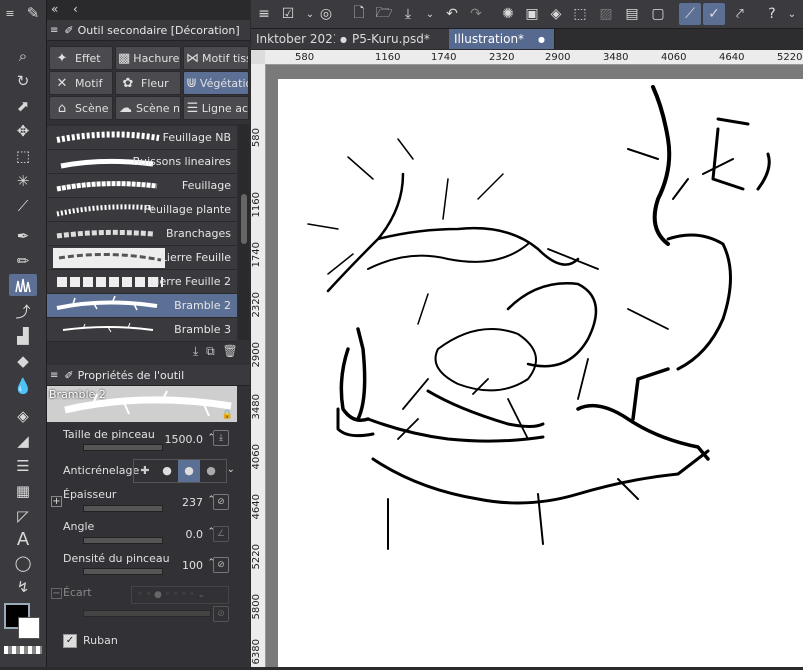 Image resolution: width=803 pixels, height=670 pixels. Describe the element at coordinates (359, 14) in the screenshot. I see `new-file-icon: 🗋` at that location.